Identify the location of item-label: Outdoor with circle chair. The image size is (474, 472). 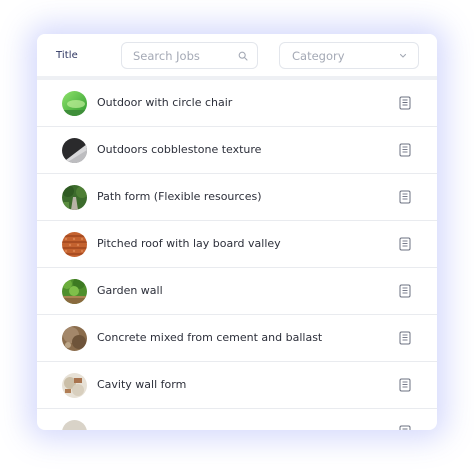
(165, 102).